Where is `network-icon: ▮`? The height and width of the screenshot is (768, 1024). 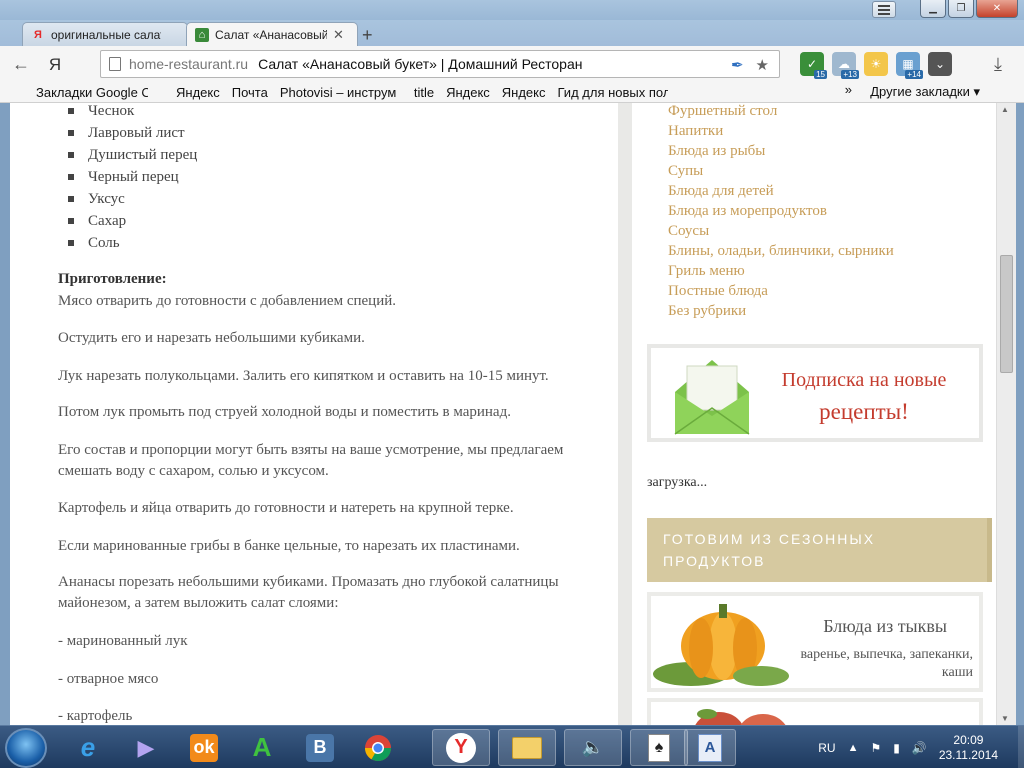 network-icon: ▮ is located at coordinates (896, 748).